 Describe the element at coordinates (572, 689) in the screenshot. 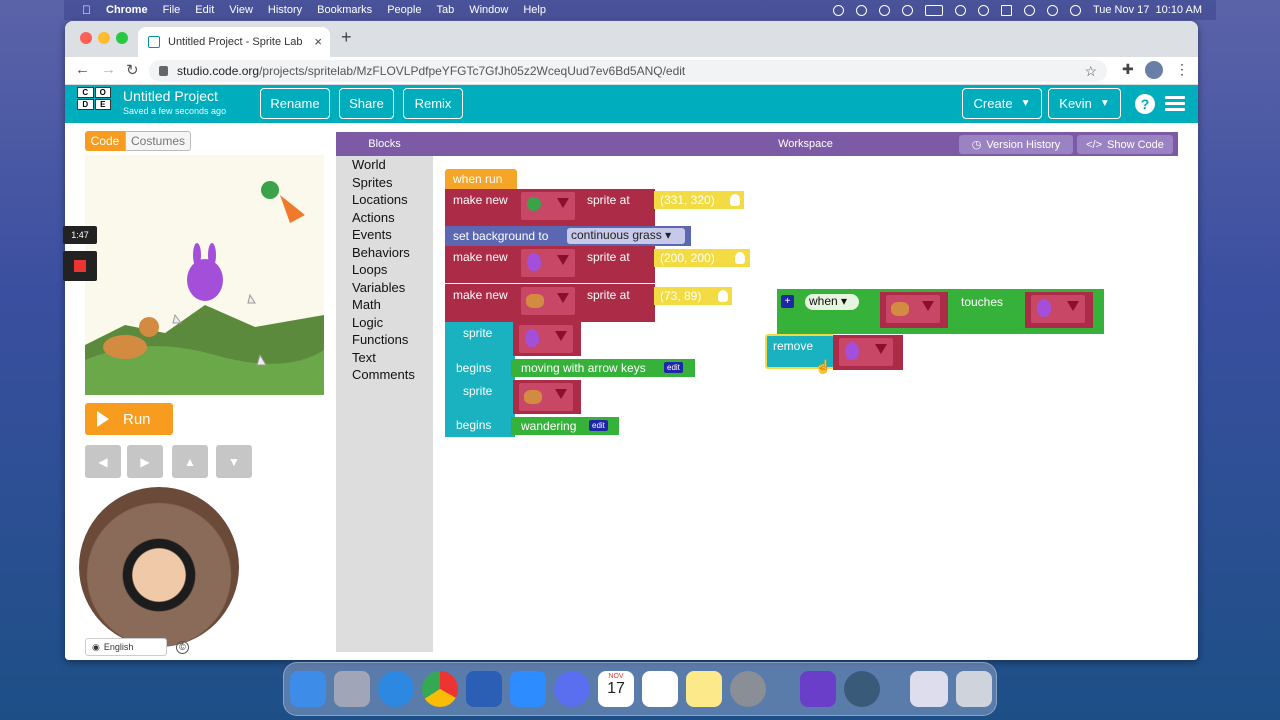

I see `flower-app-icon` at that location.